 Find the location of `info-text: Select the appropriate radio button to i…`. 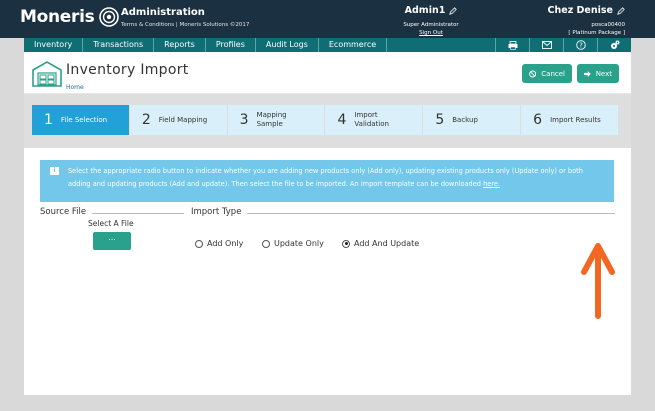

info-text: Select the appropriate radio button to i… is located at coordinates (325, 177).